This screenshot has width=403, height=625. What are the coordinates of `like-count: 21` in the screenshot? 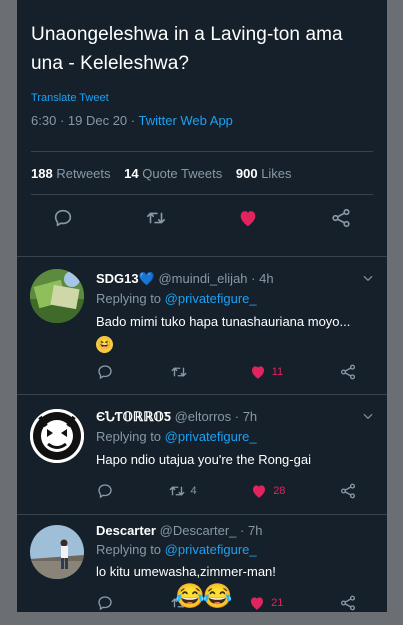 It's located at (277, 603).